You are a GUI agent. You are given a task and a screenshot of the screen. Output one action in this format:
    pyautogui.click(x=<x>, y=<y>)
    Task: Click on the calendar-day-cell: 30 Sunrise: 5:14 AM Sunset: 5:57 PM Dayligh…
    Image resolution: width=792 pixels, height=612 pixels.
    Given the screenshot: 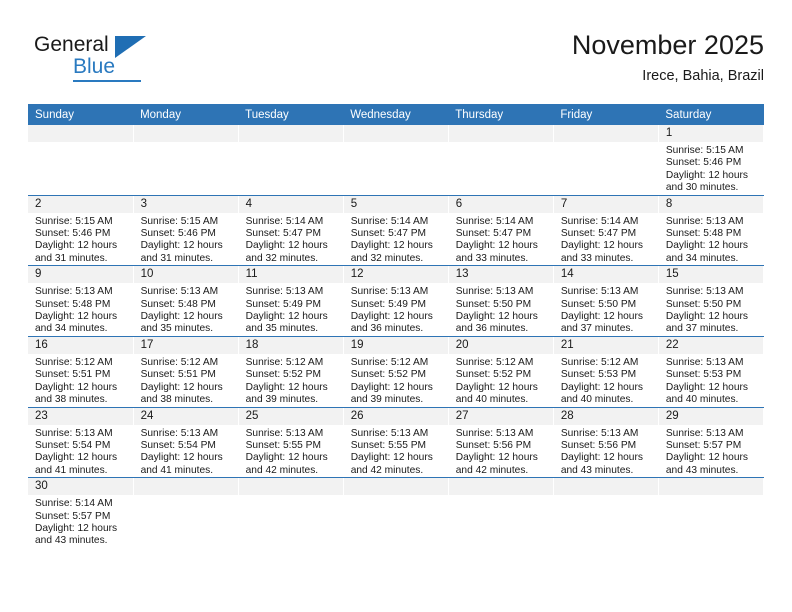 What is the action you would take?
    pyautogui.click(x=81, y=512)
    